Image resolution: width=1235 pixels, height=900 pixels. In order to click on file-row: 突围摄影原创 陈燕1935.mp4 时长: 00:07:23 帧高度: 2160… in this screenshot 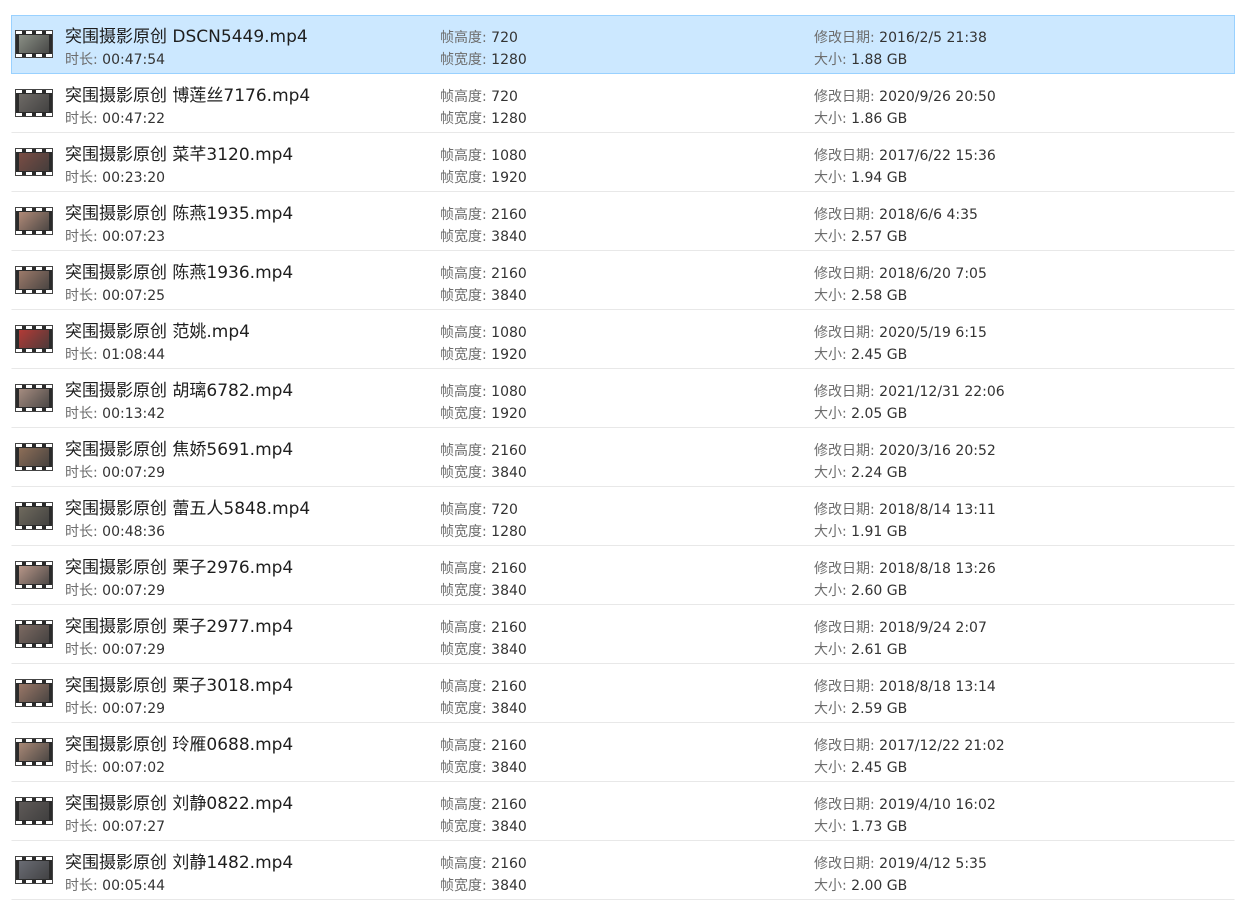, I will do `click(623, 221)`.